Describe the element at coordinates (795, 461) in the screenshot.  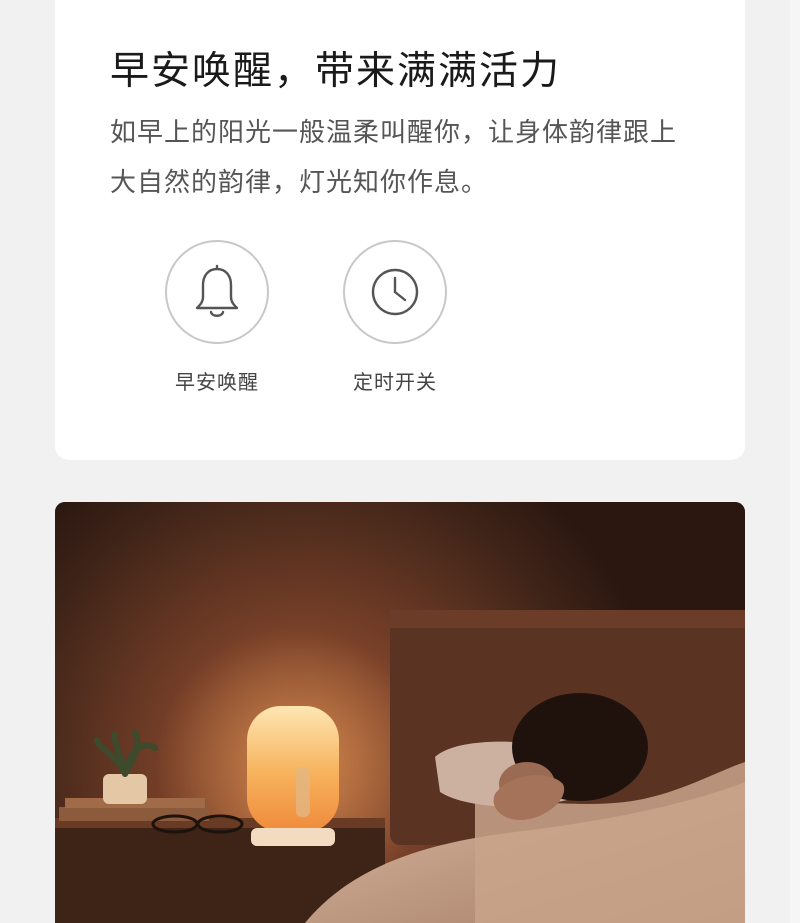
I see `page-right-edge` at that location.